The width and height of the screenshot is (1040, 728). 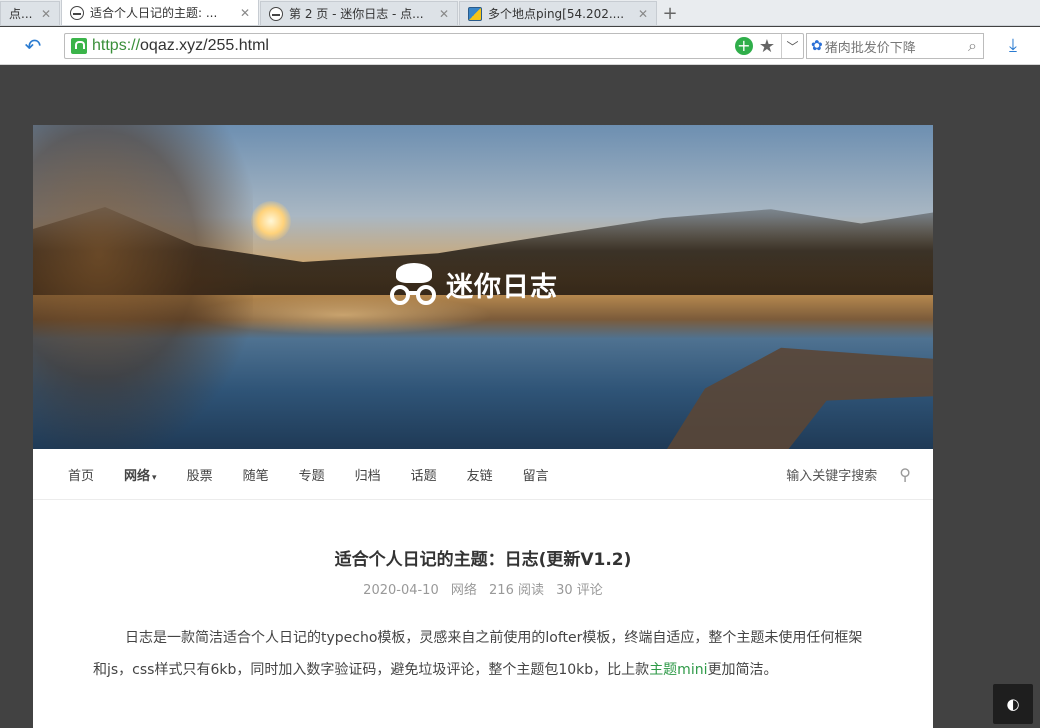 I want to click on ping-favicon-icon, so click(x=475, y=13).